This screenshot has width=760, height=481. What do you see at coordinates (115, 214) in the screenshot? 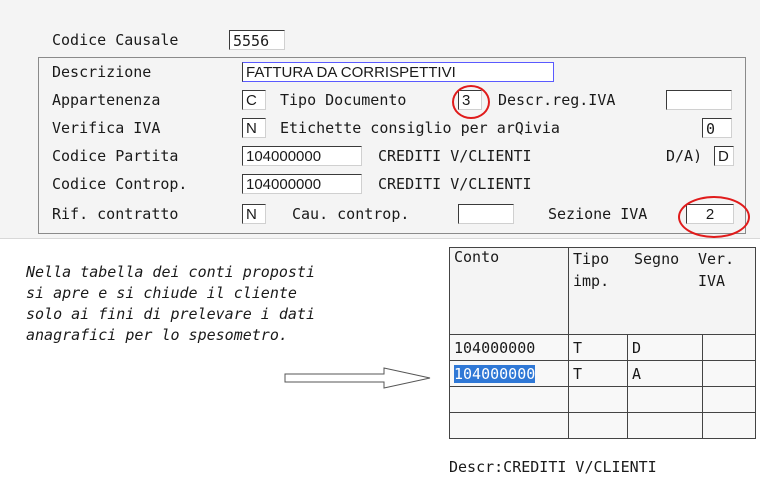
I see `rif-contratto-label: Rif. contratto` at bounding box center [115, 214].